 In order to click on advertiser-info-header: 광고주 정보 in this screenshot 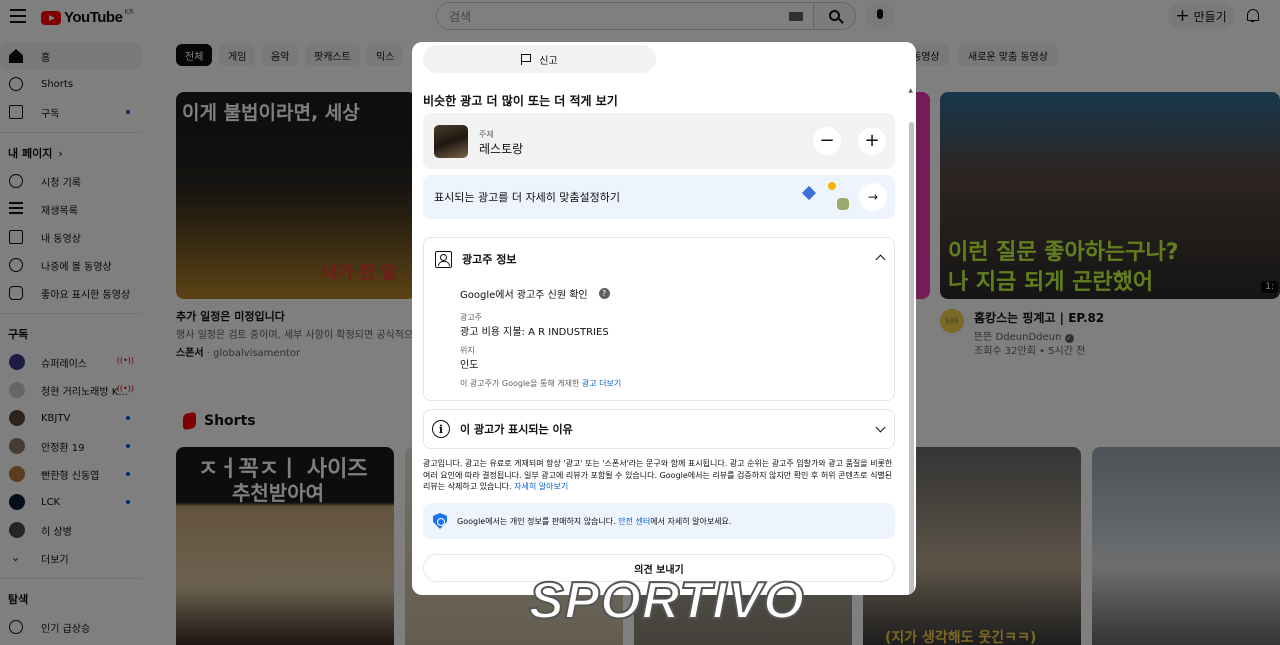, I will do `click(475, 259)`.